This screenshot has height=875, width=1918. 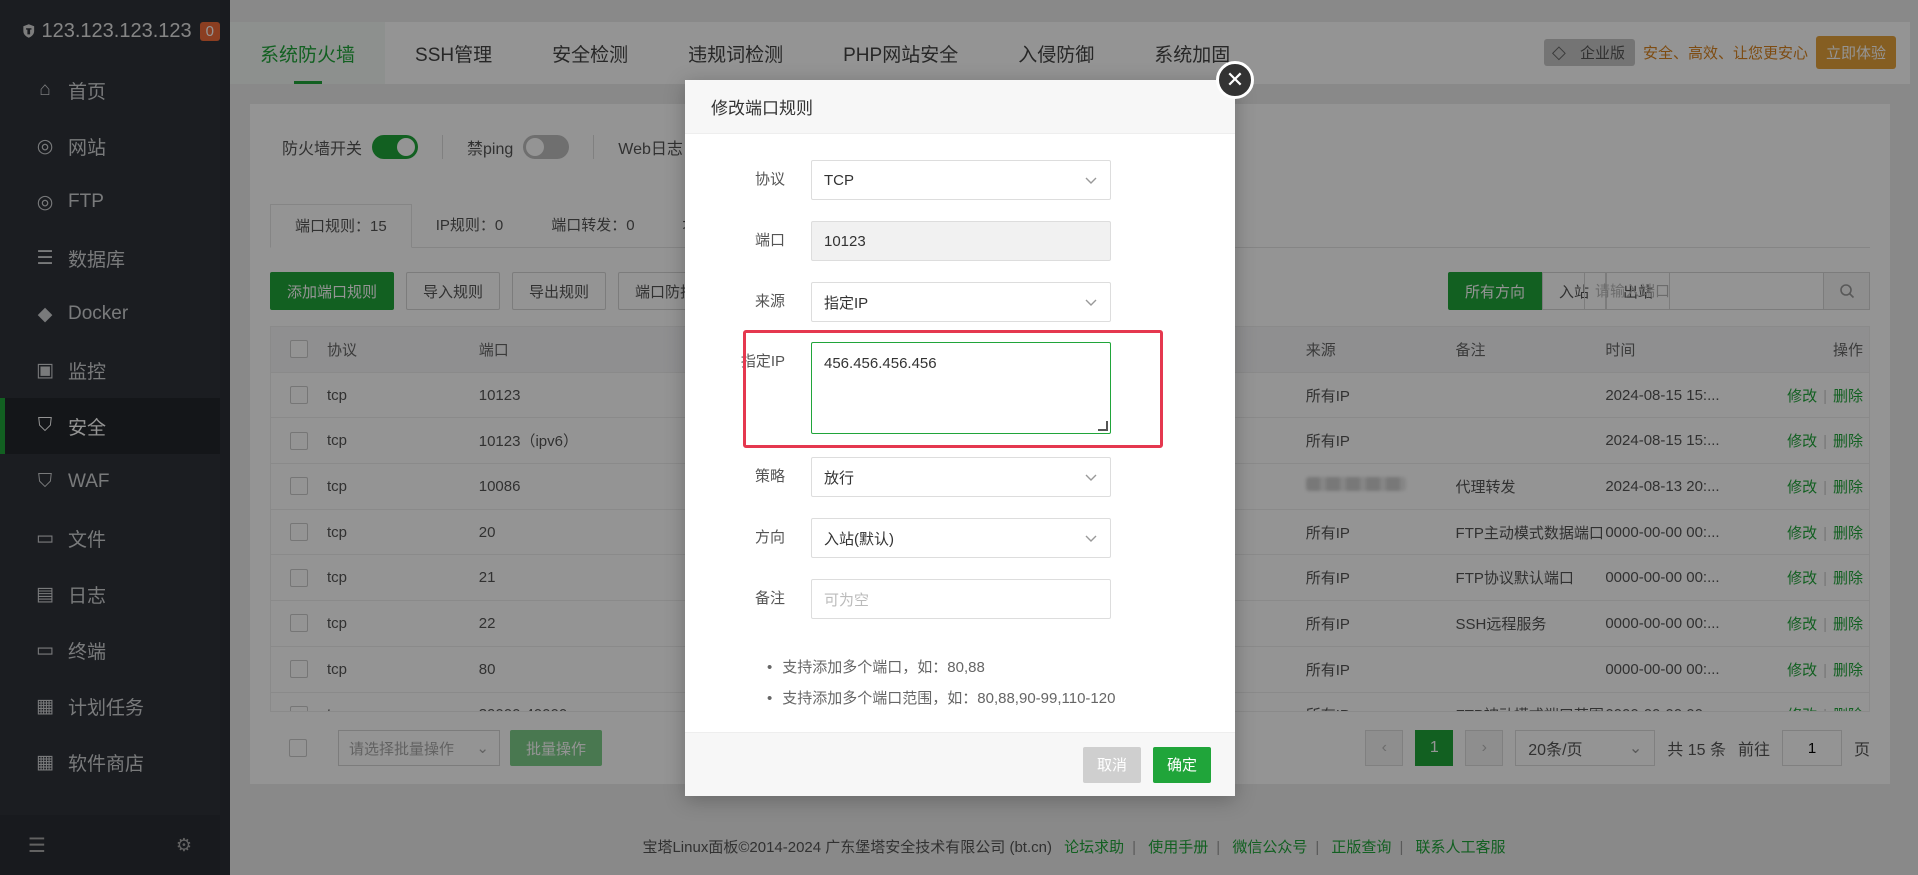 What do you see at coordinates (769, 537) in the screenshot?
I see `direction-label: 方向` at bounding box center [769, 537].